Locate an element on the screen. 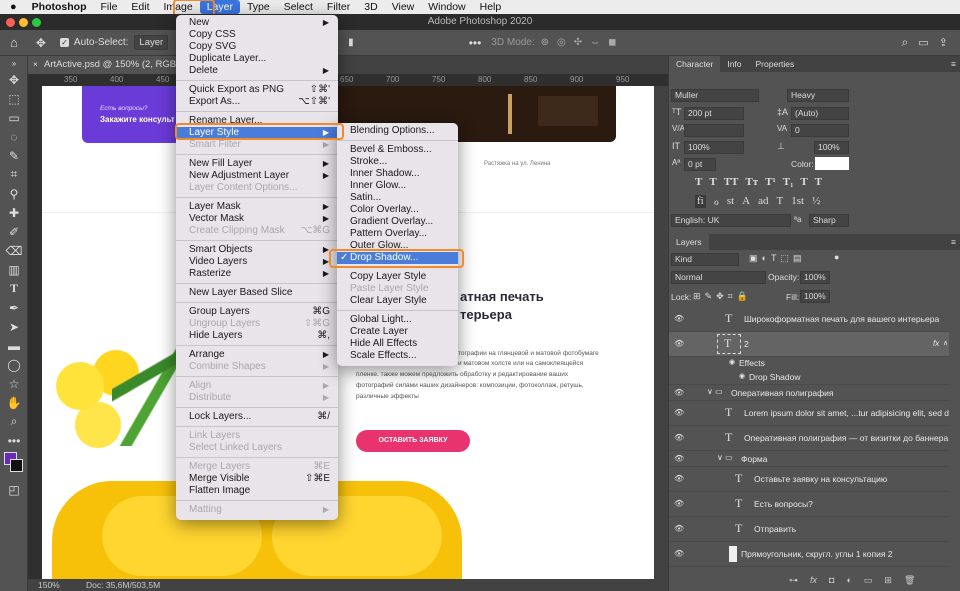 The image size is (960, 591). discretionary-ligatures-button: st is located at coordinates (730, 201).